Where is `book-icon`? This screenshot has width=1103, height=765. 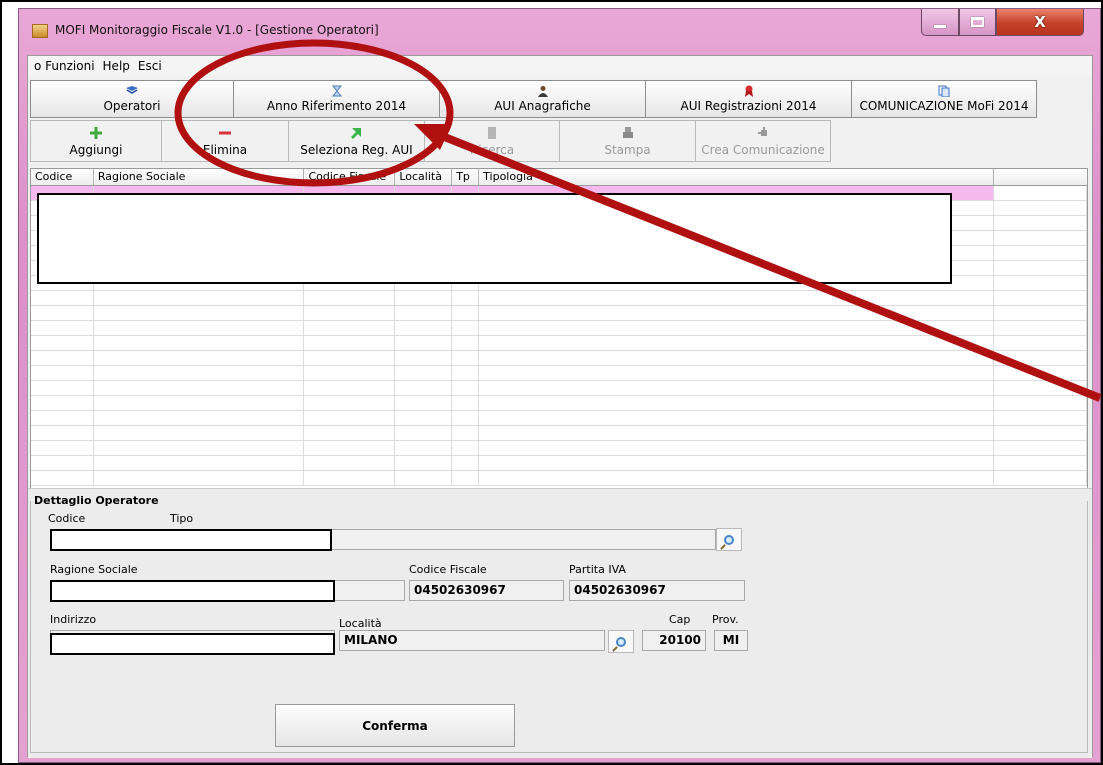
book-icon is located at coordinates (132, 90).